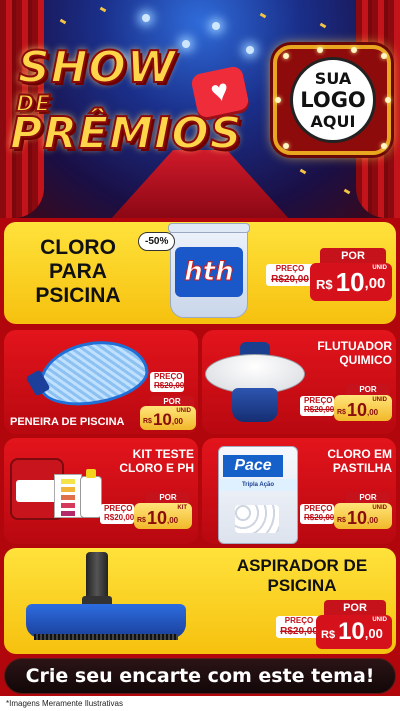  I want to click on pace-bag-image: Pace Tripla Ação, so click(258, 495).